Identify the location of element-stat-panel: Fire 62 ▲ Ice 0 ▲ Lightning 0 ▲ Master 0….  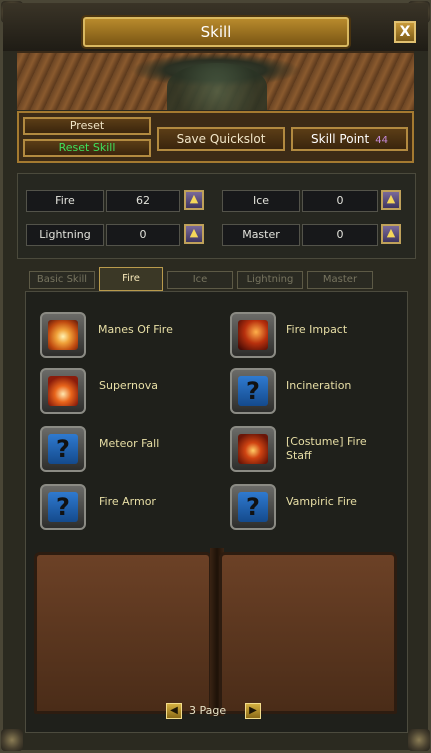
(216, 216).